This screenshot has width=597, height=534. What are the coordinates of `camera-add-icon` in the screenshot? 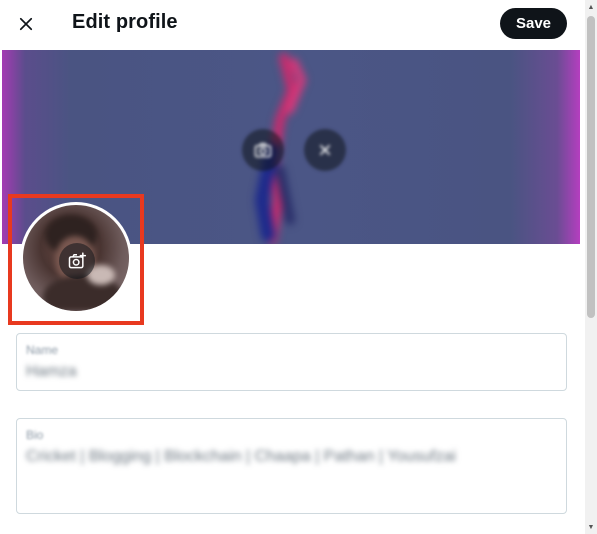 It's located at (77, 260).